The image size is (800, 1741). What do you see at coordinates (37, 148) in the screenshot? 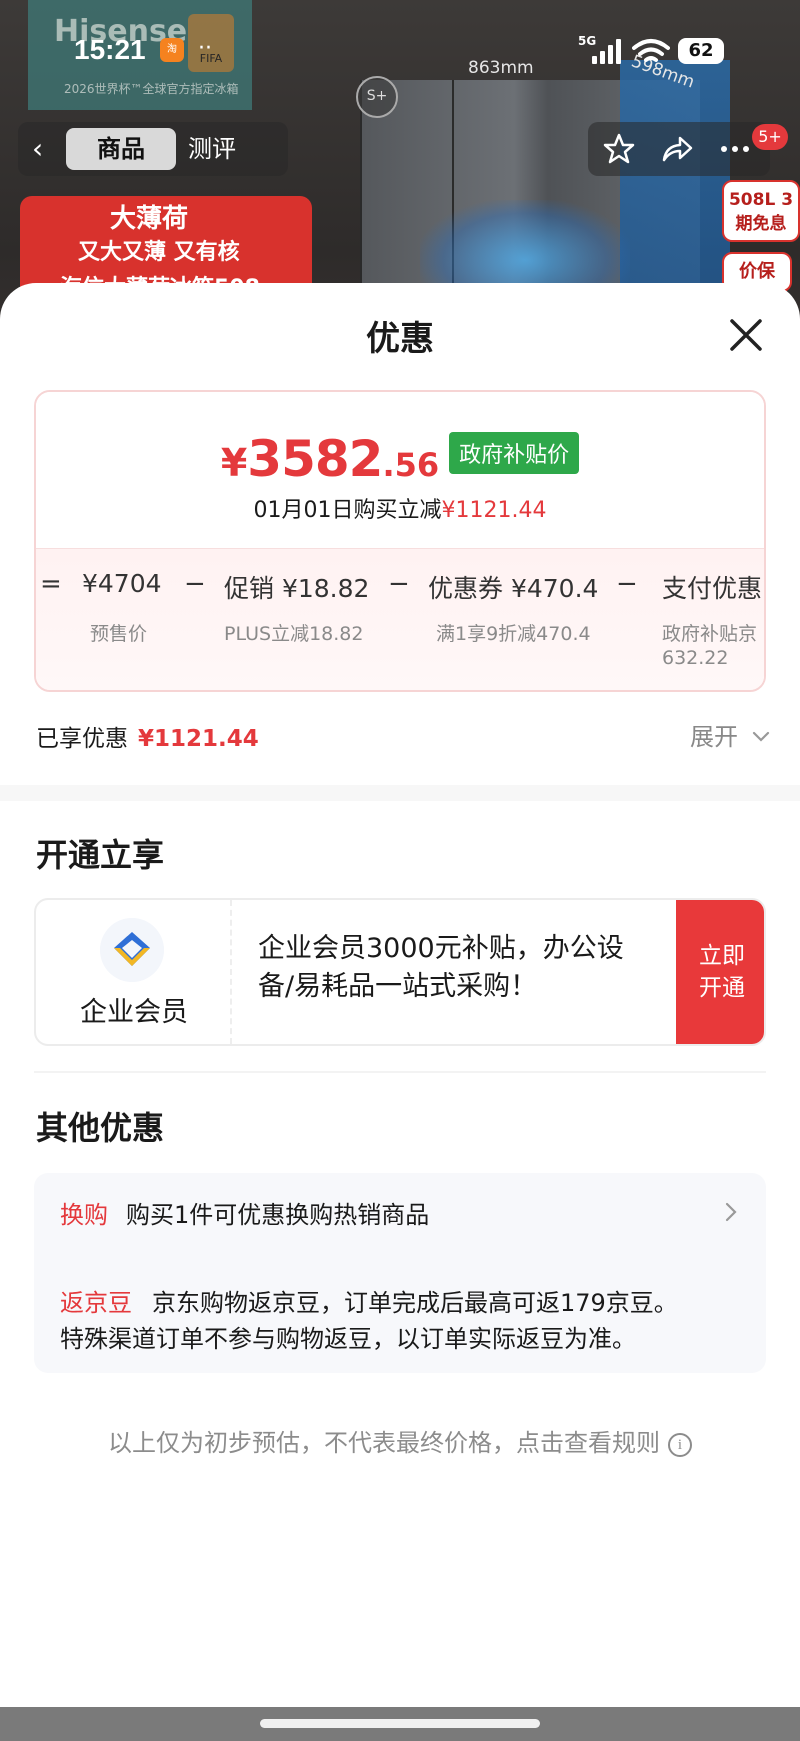
I see `back-icon: ‹` at bounding box center [37, 148].